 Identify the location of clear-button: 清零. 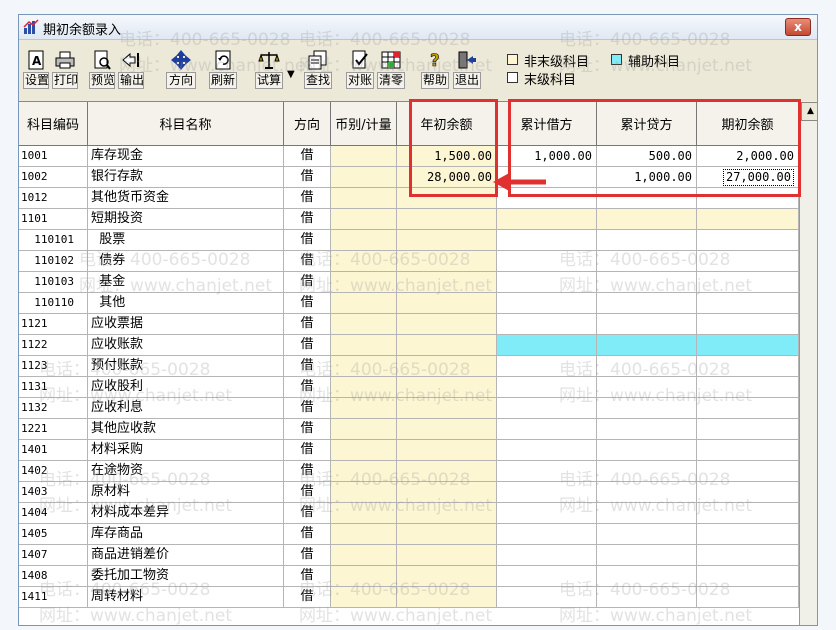
(391, 71).